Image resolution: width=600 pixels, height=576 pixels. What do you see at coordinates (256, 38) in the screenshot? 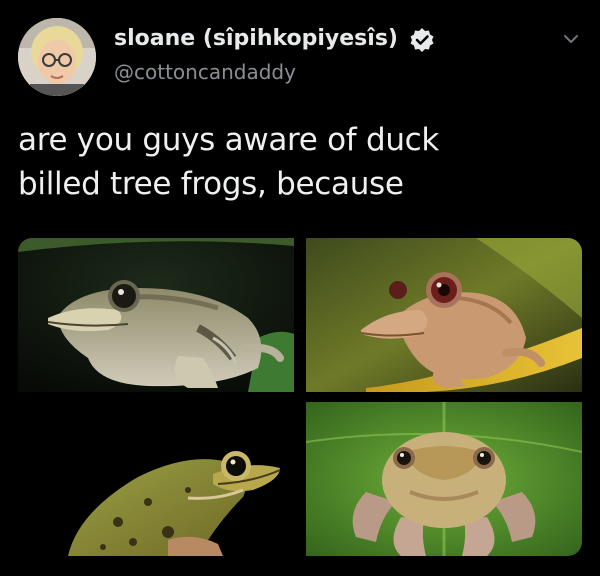
I see `display-name: sloane (sîpihkopiyesîs)` at bounding box center [256, 38].